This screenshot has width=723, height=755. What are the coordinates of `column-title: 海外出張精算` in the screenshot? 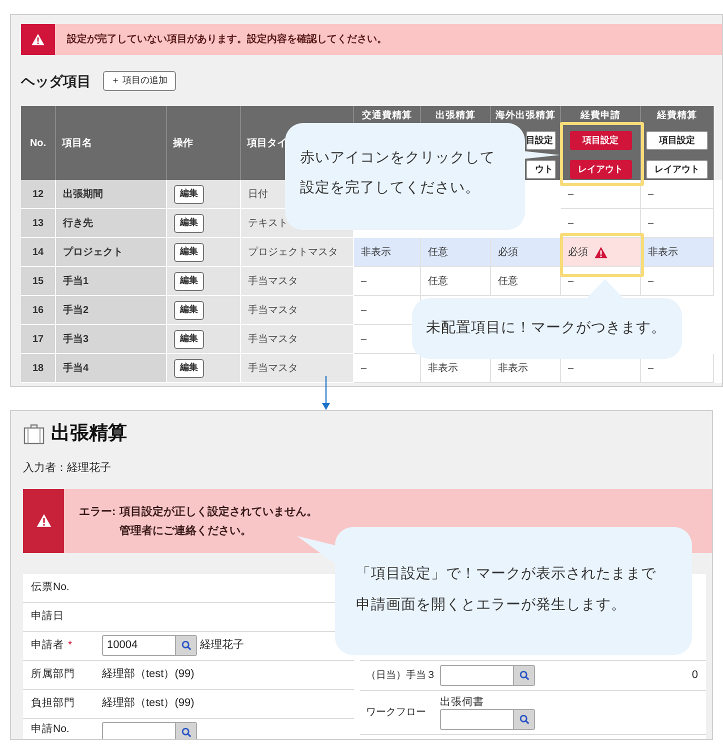 It's located at (526, 116).